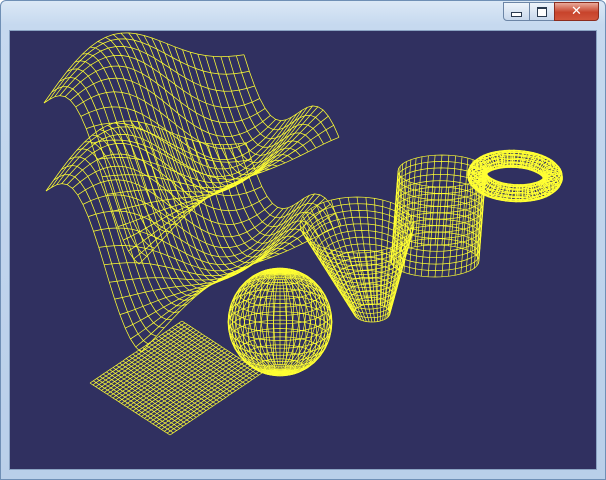  I want to click on minimize-button, so click(516, 11).